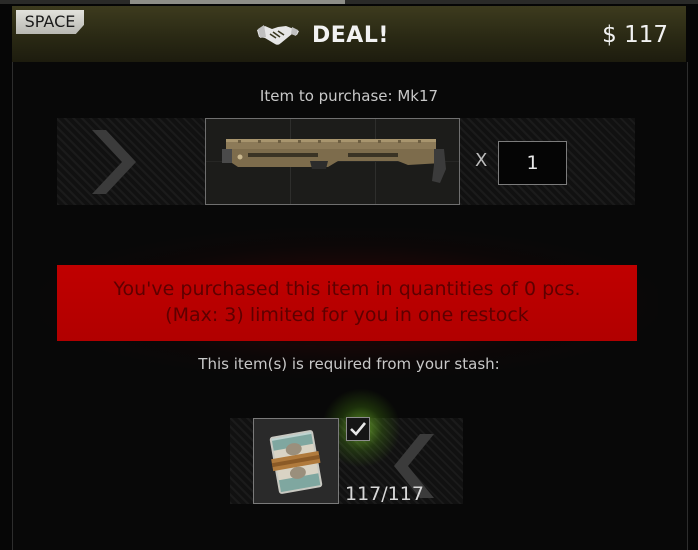 The image size is (698, 550). I want to click on checkmark-icon, so click(358, 429).